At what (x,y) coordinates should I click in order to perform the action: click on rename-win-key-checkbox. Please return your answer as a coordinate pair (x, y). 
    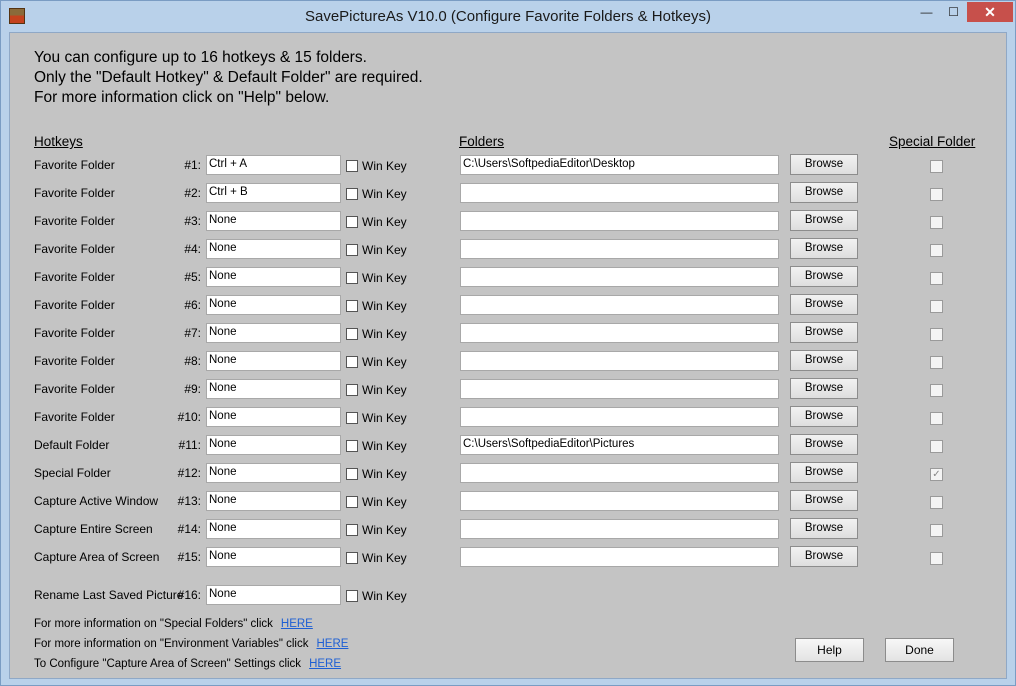
    Looking at the image, I should click on (352, 596).